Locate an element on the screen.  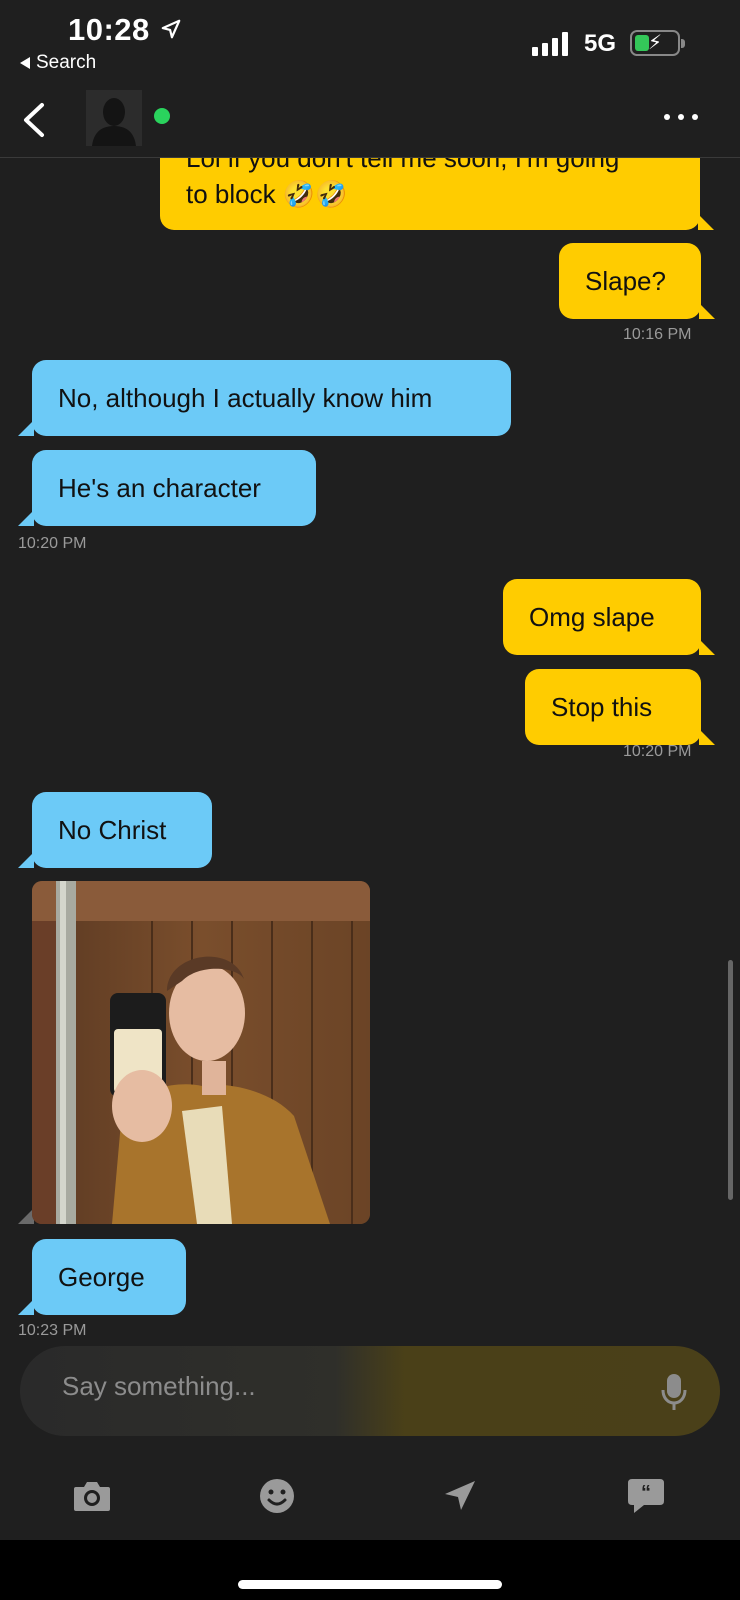
message-timestamp: 10:16 PM is located at coordinates (657, 334).